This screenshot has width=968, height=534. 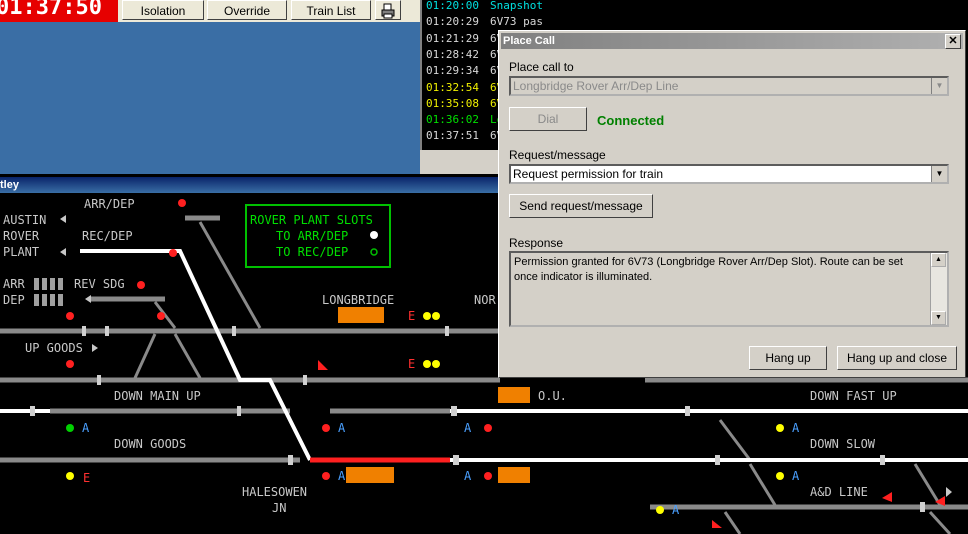 I want to click on request-value: Request permission for train, so click(x=588, y=174).